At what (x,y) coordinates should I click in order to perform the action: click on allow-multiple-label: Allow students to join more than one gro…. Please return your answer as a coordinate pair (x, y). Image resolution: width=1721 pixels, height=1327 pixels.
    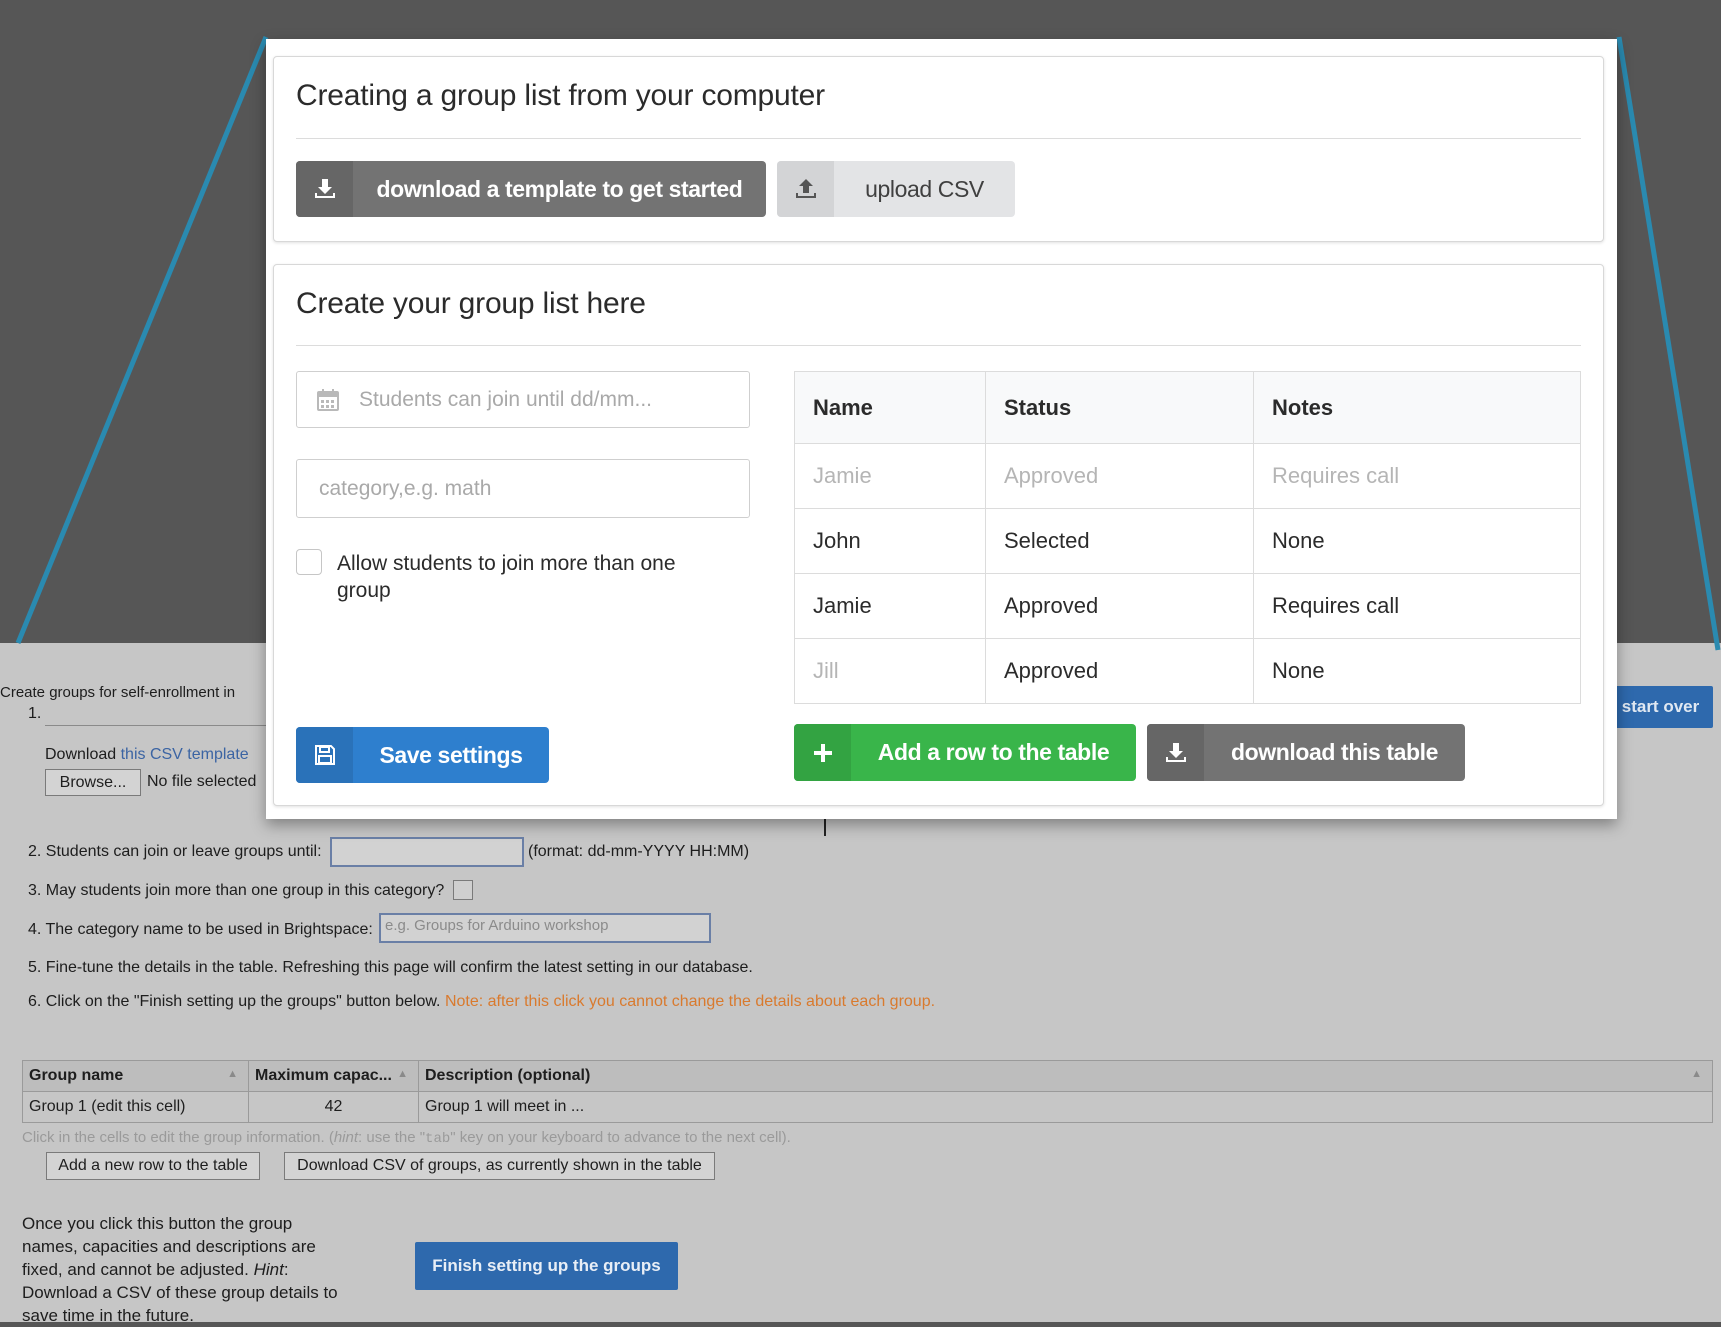
    Looking at the image, I should click on (506, 577).